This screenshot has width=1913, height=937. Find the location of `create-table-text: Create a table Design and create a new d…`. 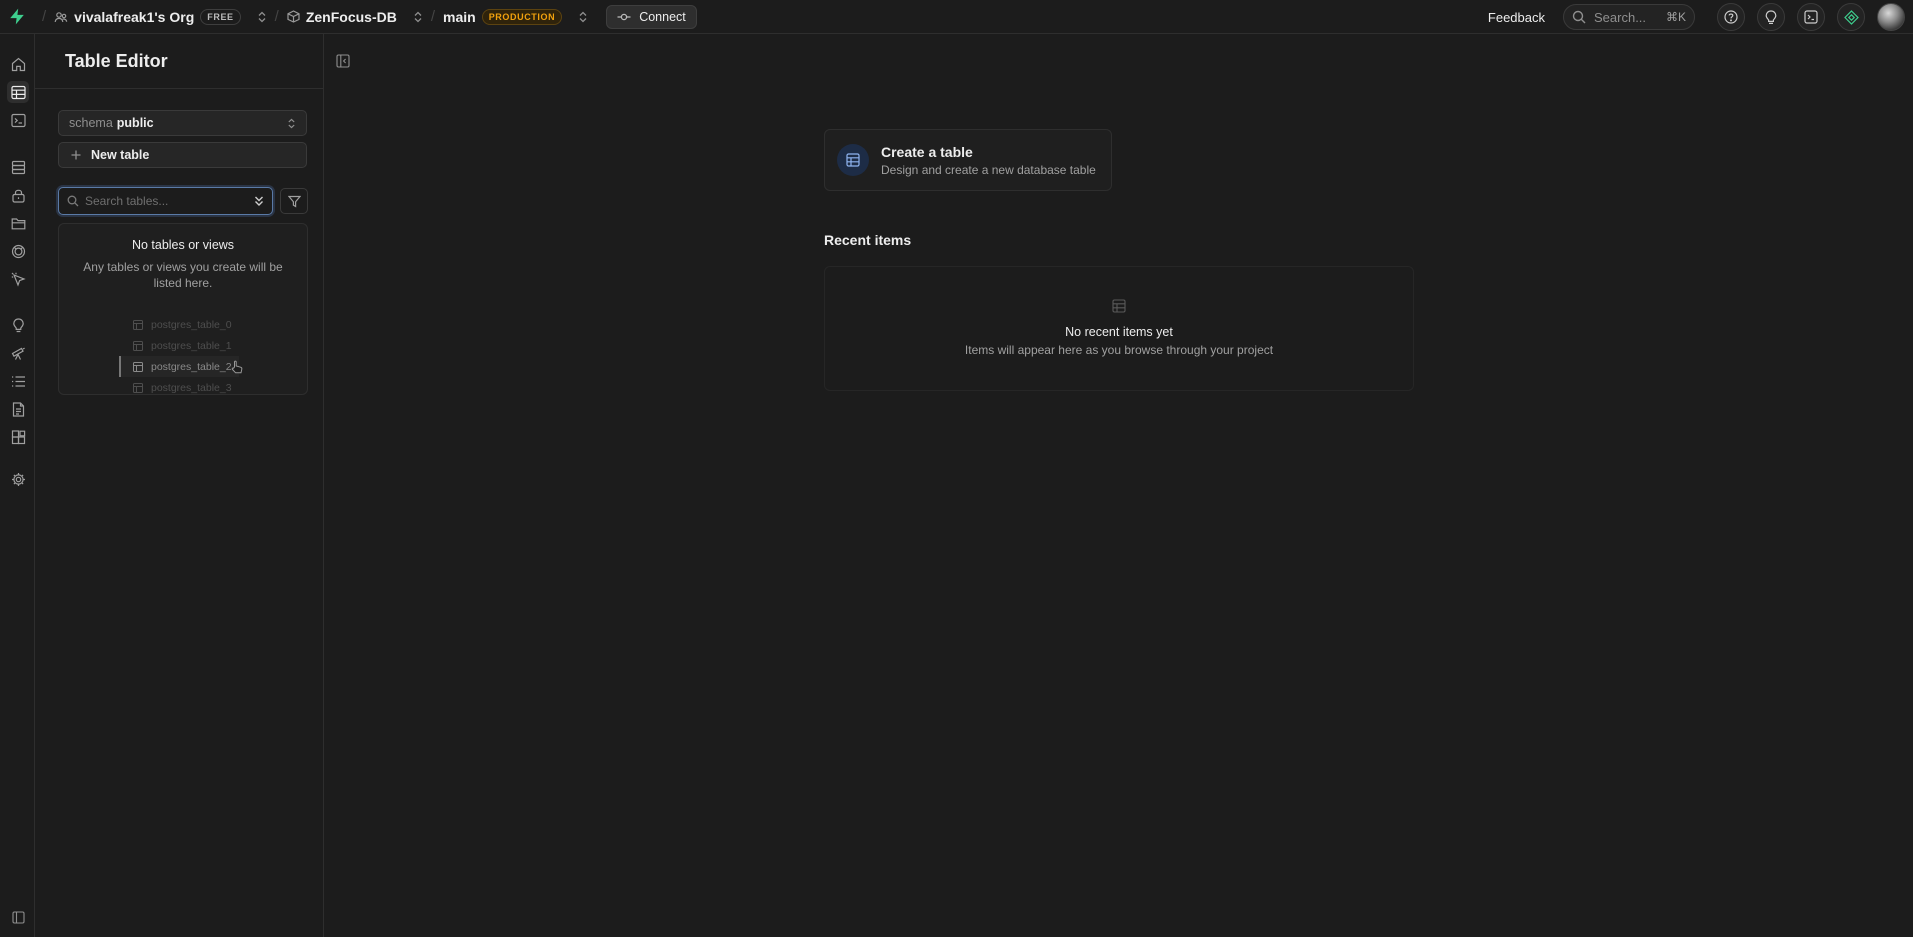

create-table-text: Create a table Design and create a new d… is located at coordinates (988, 160).